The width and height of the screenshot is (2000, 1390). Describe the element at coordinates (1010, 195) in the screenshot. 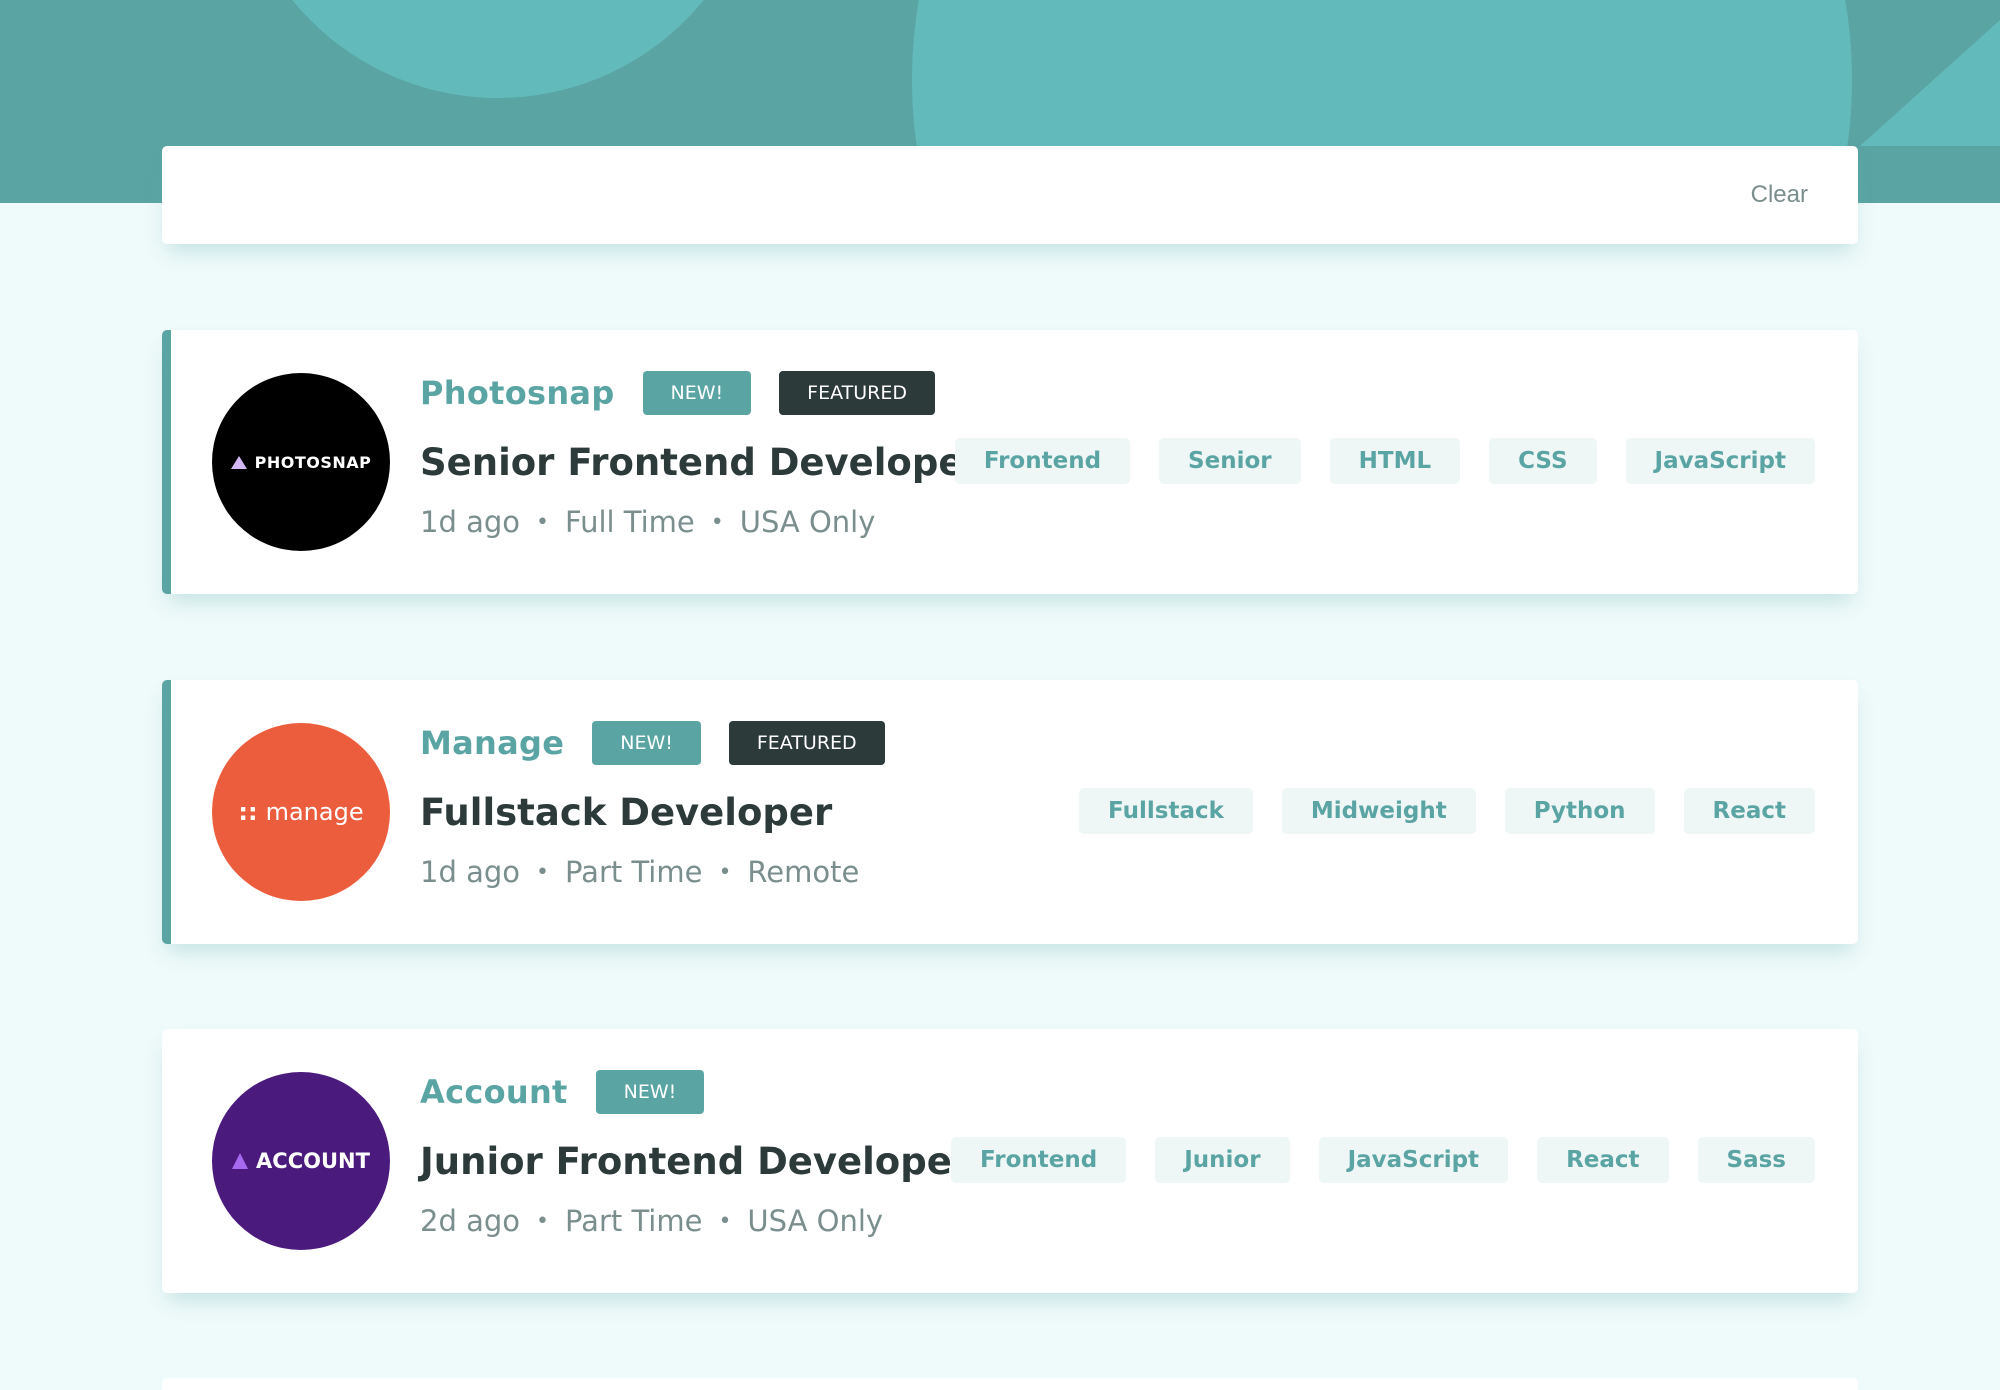

I see `filter-bar: Clear` at that location.